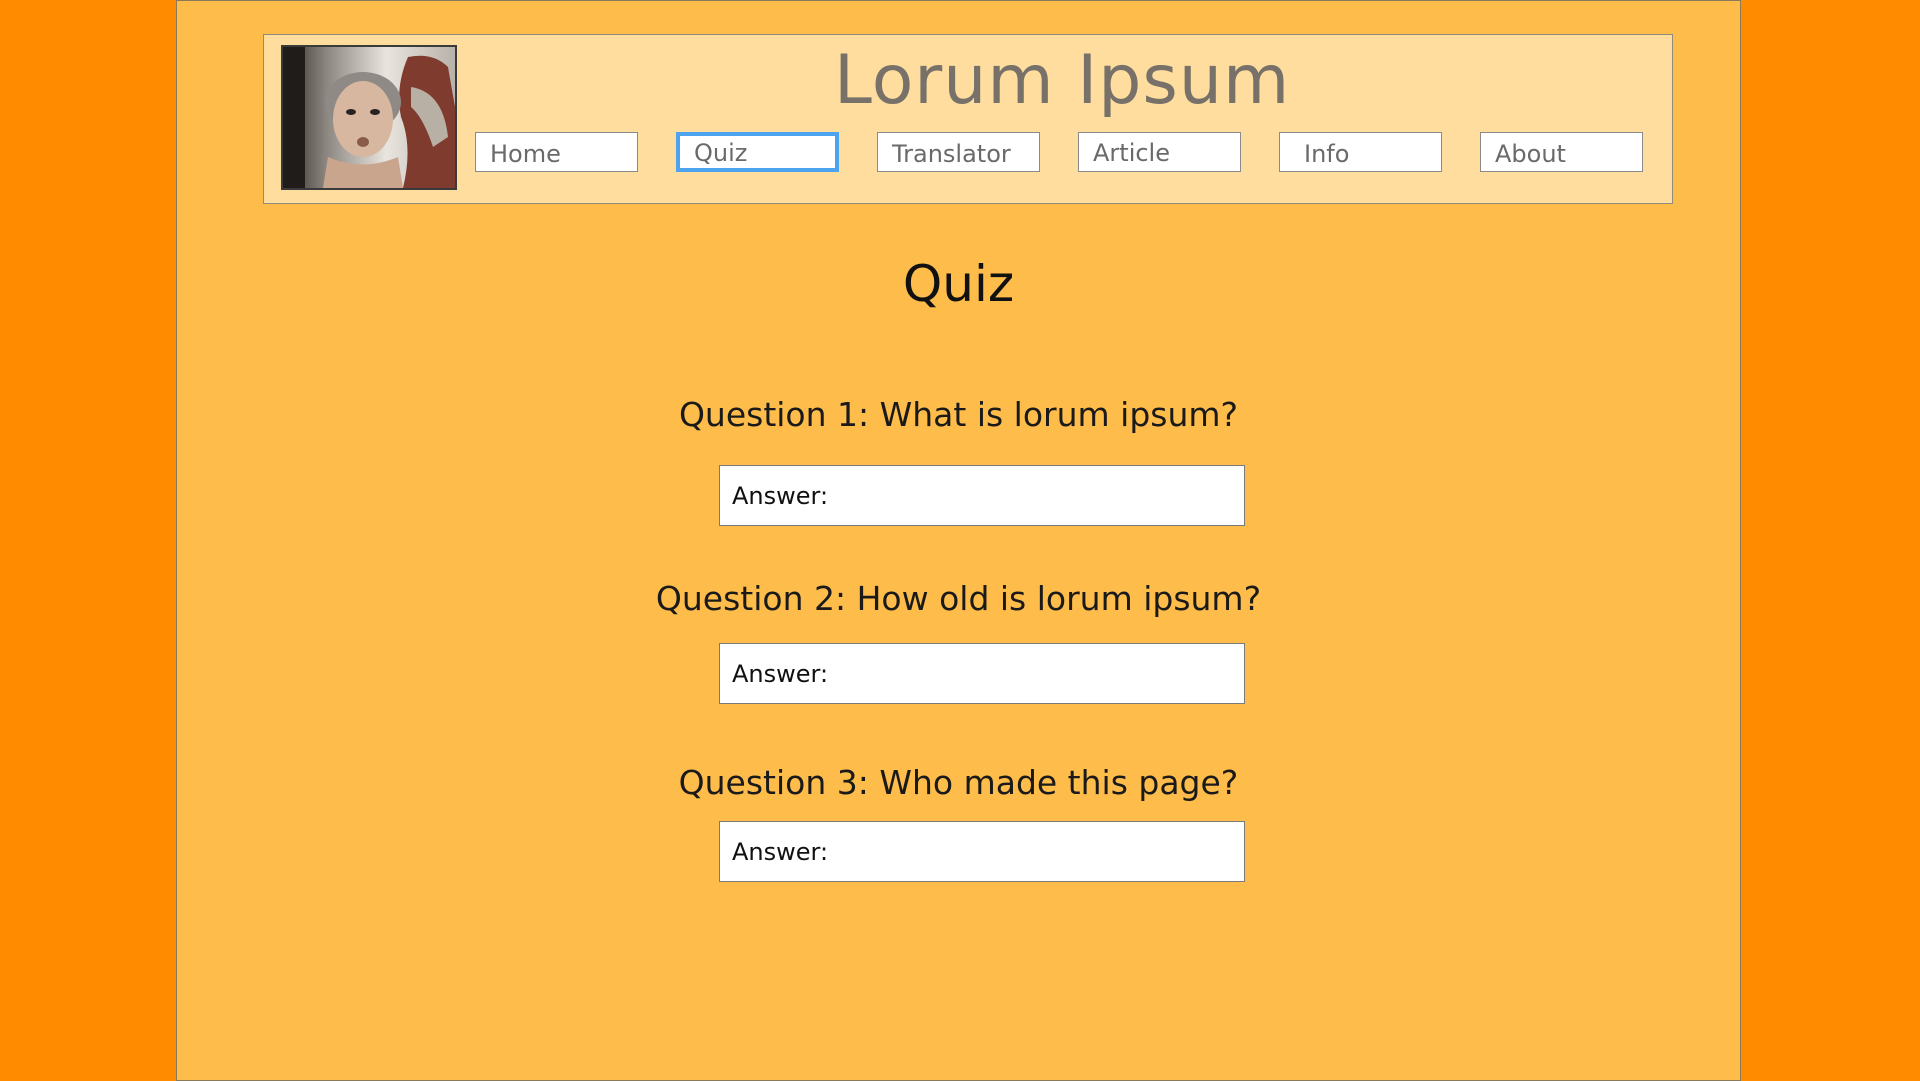  I want to click on page-title: Quiz, so click(958, 284).